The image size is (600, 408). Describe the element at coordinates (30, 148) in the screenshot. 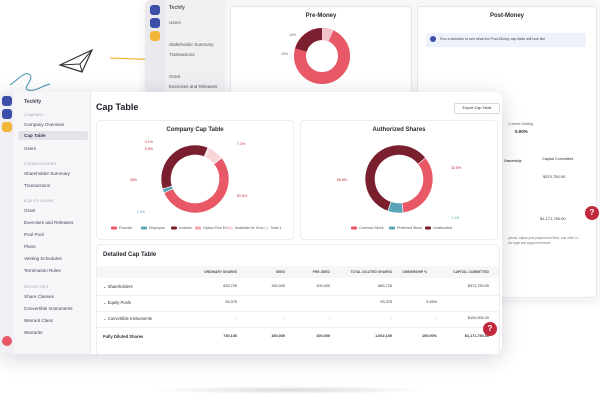

I see `sidebar-item-users: Users` at that location.